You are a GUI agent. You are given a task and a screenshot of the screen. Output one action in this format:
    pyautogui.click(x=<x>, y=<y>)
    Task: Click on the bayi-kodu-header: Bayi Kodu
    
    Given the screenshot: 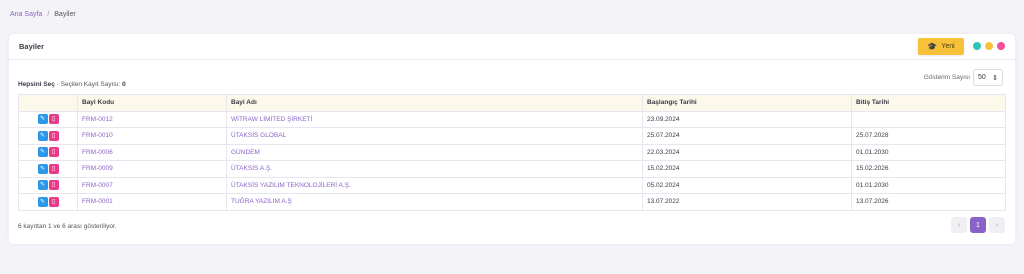 What is the action you would take?
    pyautogui.click(x=152, y=103)
    